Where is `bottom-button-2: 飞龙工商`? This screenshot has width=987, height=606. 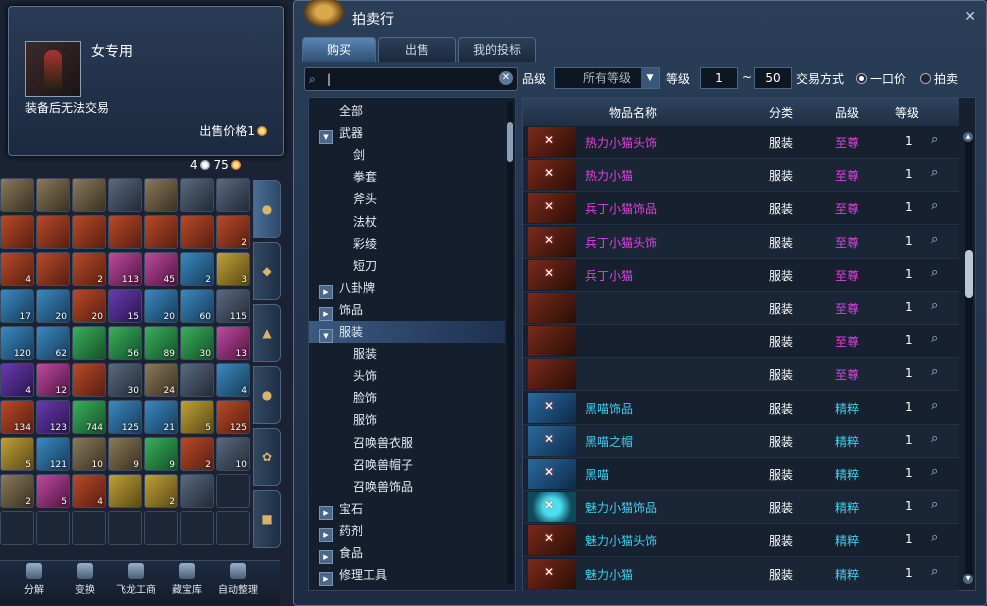 bottom-button-2: 飞龙工商 is located at coordinates (136, 579).